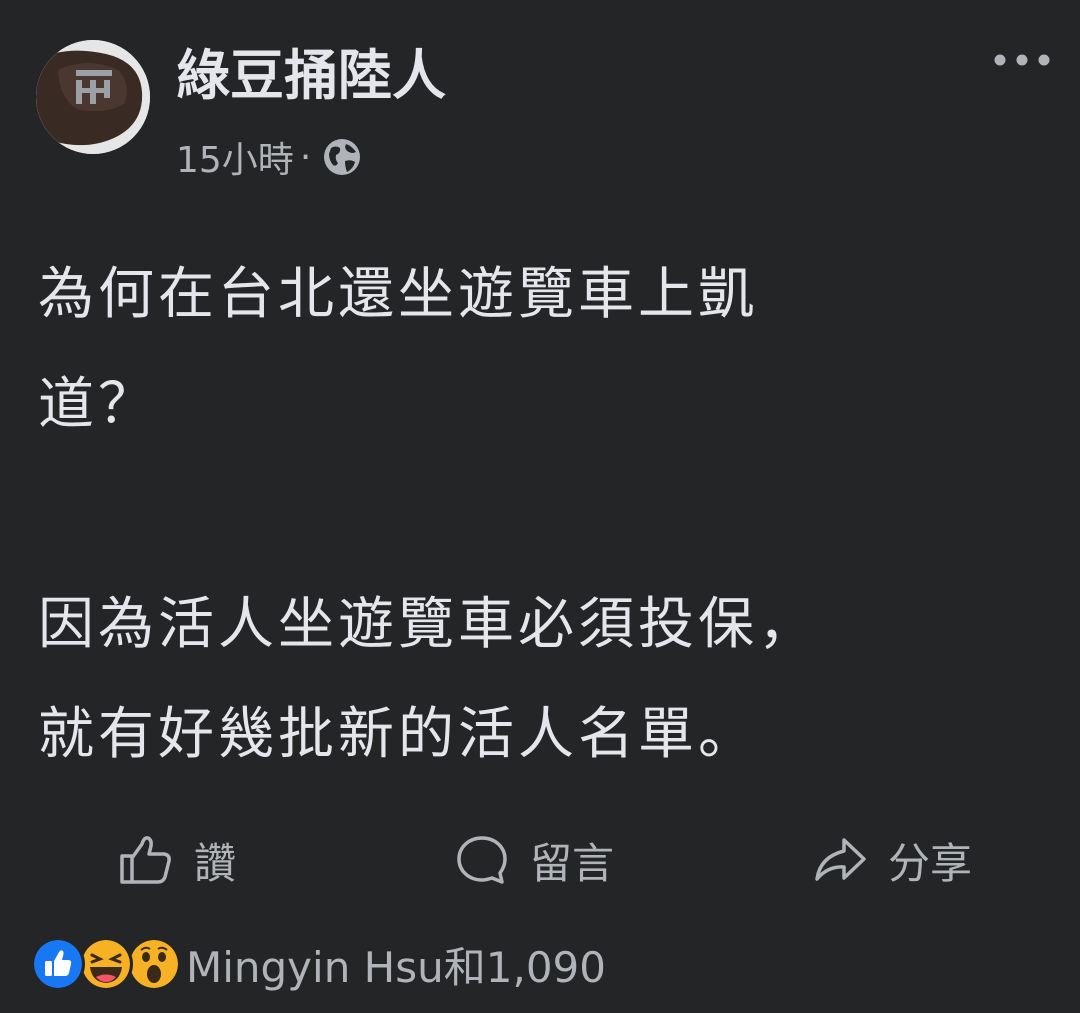 The height and width of the screenshot is (1013, 1080). I want to click on action-bar: 讚 留言 分享, so click(540, 860).